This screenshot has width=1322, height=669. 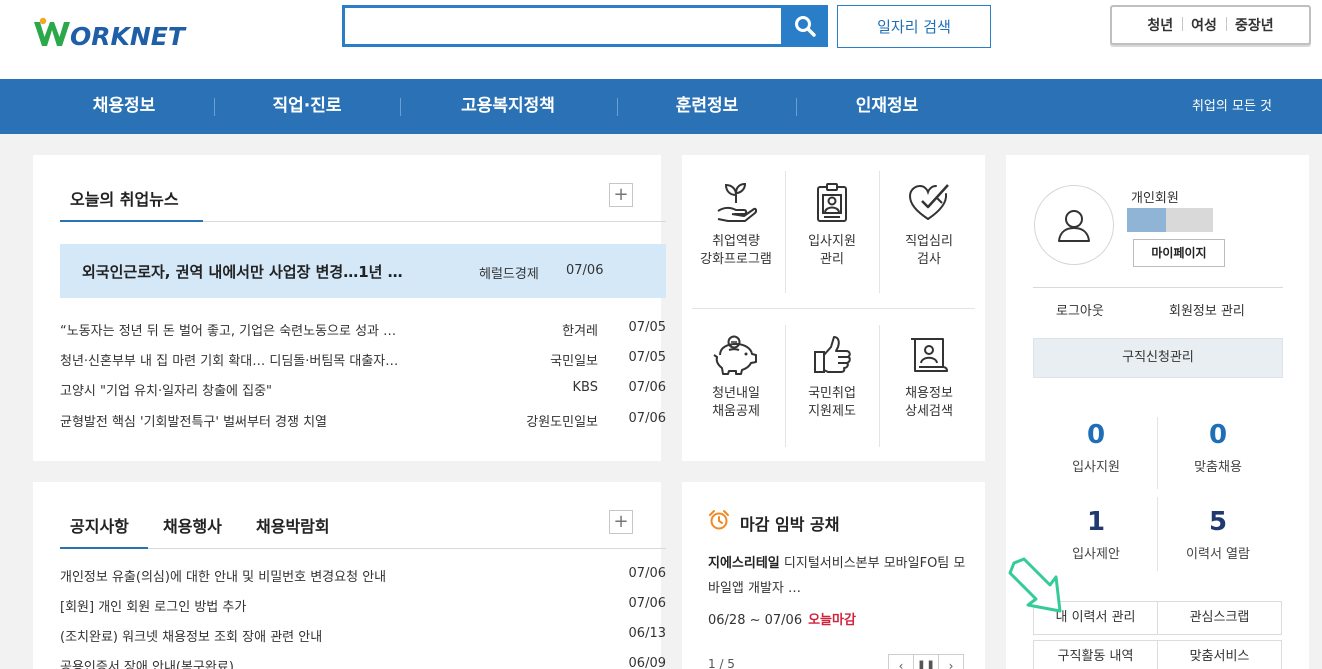 I want to click on stat-matched-jobs: 0 맞춤채용, so click(x=1218, y=447).